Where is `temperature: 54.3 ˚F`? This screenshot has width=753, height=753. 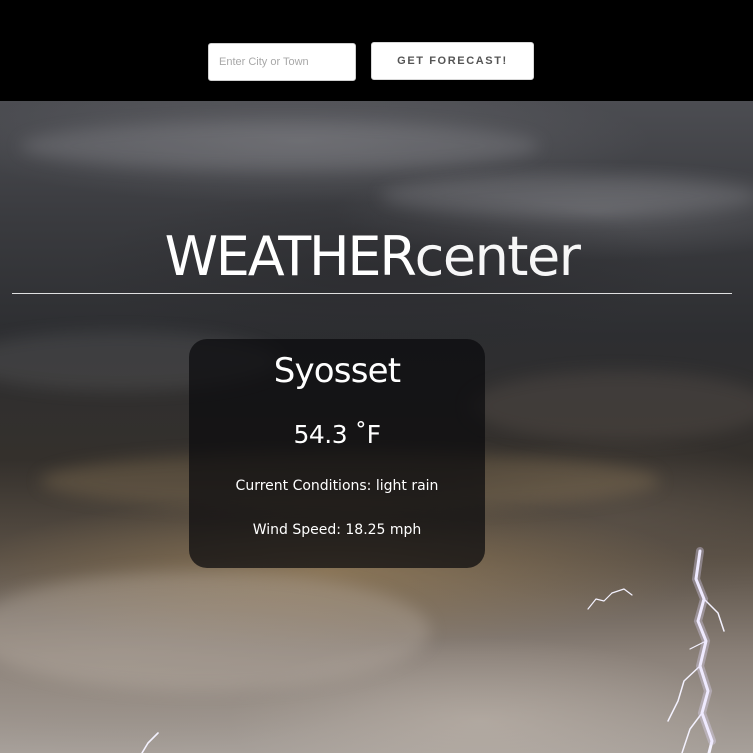 temperature: 54.3 ˚F is located at coordinates (337, 434).